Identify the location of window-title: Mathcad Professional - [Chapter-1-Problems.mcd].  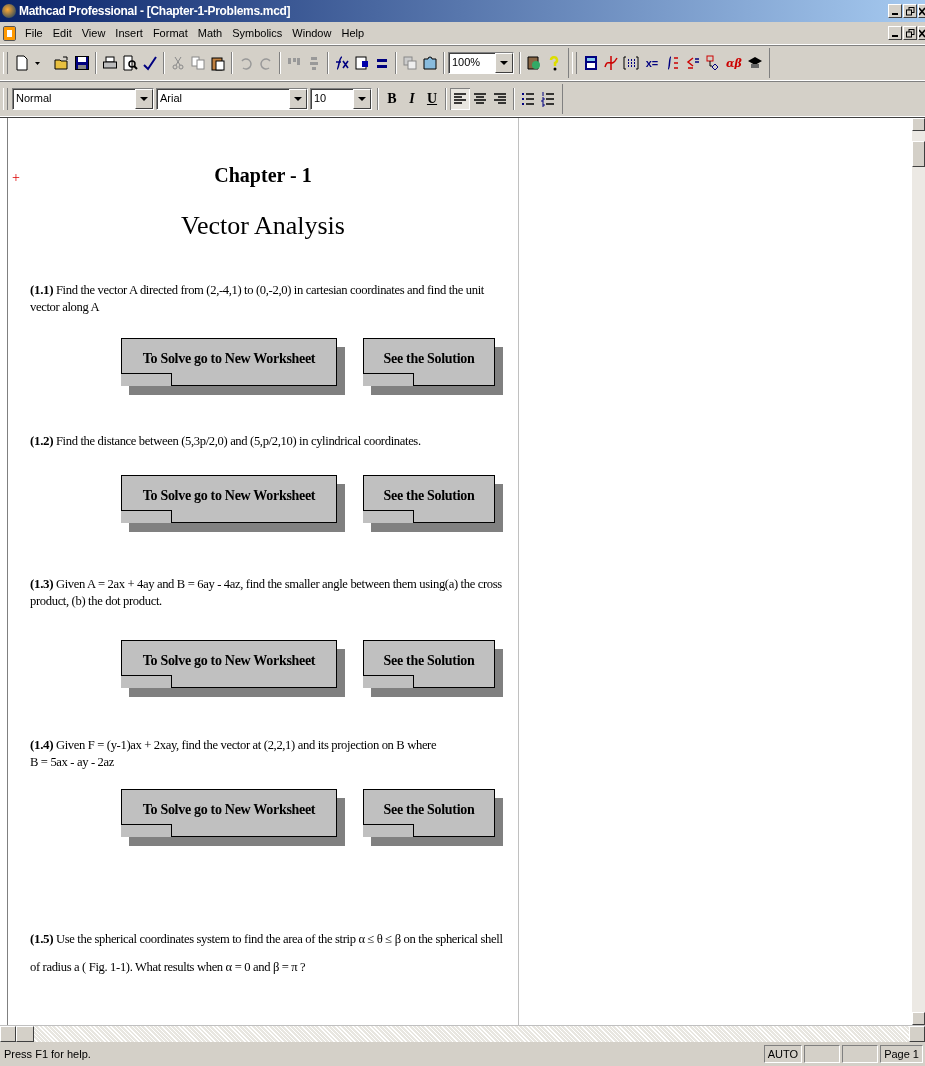
(155, 11).